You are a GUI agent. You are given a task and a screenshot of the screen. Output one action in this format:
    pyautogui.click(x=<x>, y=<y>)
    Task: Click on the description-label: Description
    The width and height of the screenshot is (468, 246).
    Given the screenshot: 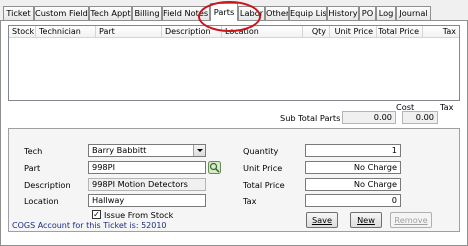 What is the action you would take?
    pyautogui.click(x=47, y=185)
    